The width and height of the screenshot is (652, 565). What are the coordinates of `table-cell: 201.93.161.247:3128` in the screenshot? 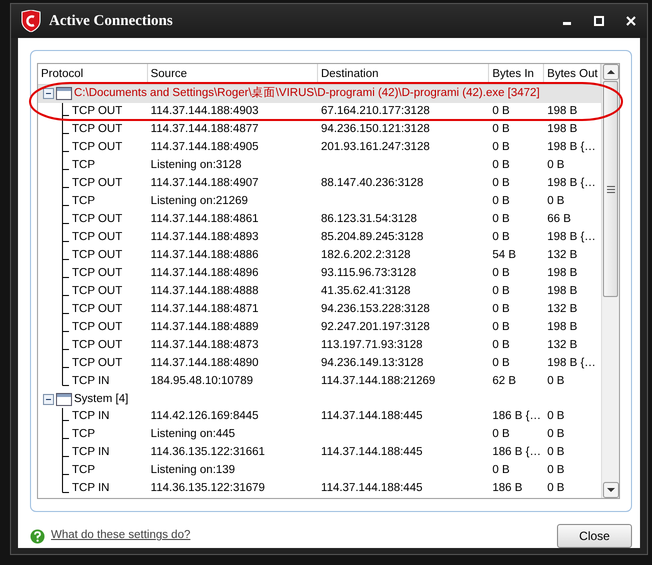 It's located at (375, 146).